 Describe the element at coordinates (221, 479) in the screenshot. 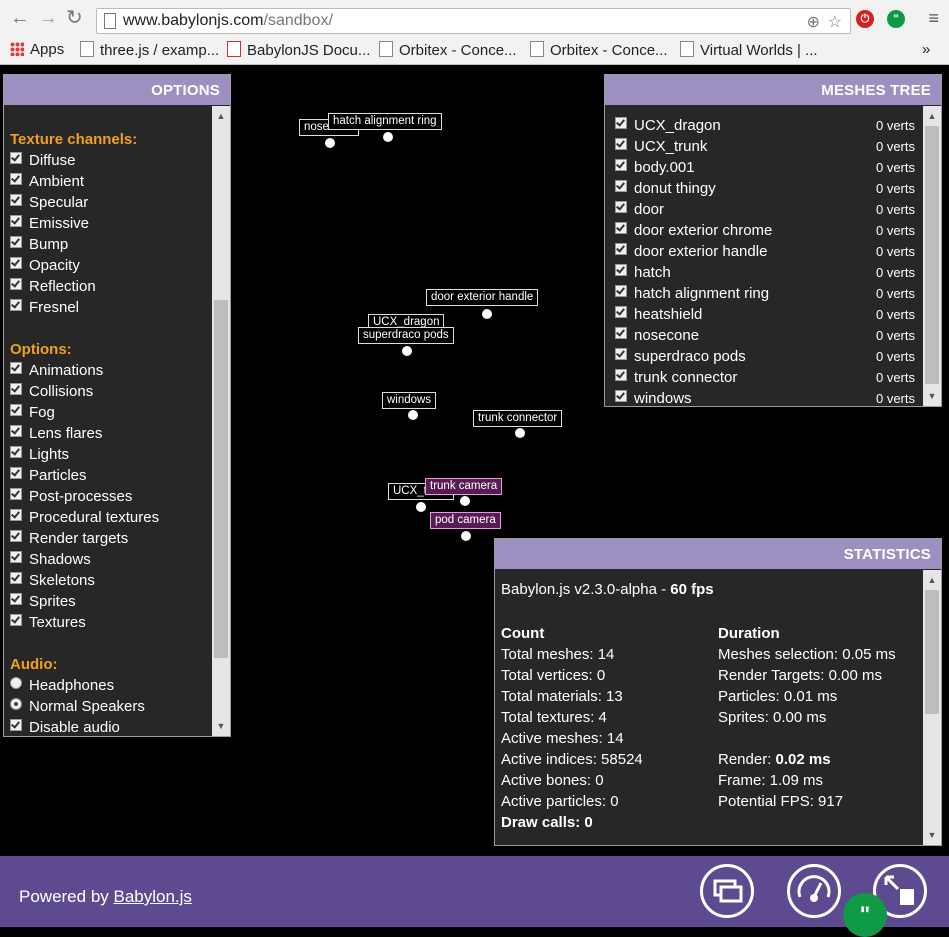

I see `scroll-thumb` at that location.